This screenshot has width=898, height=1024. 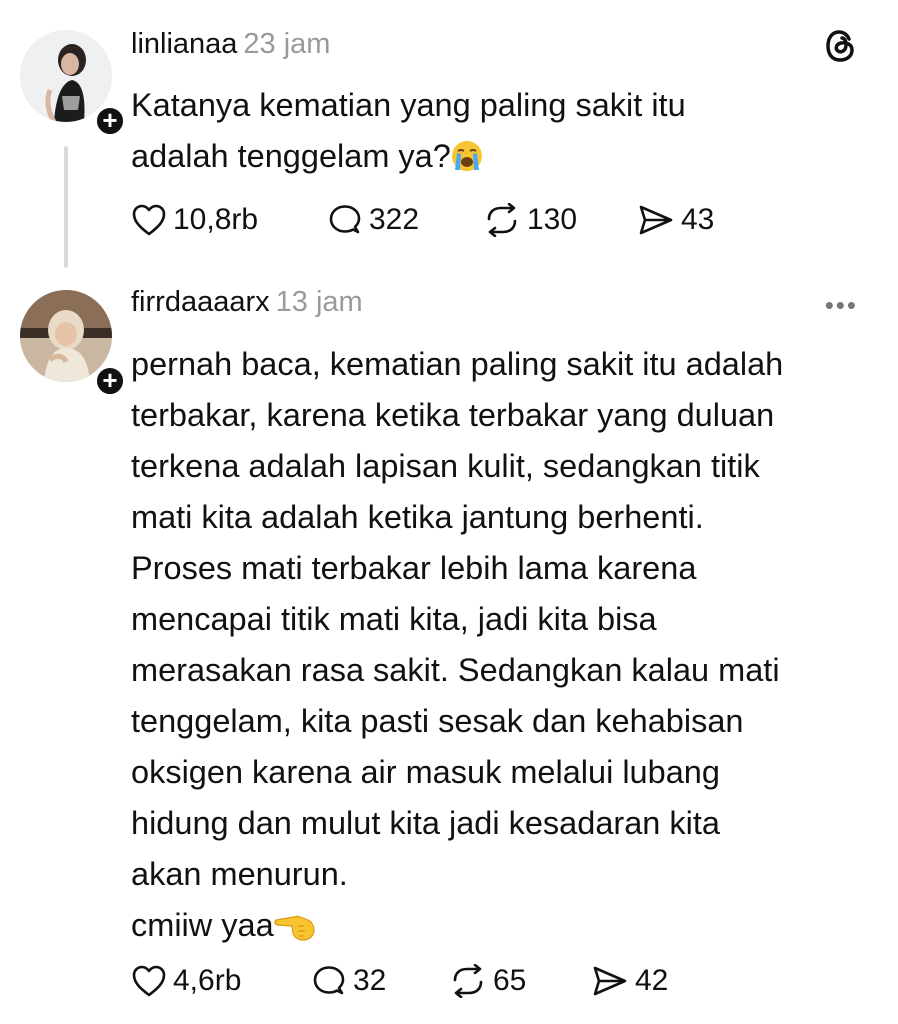 I want to click on like-button: 4,6rb, so click(x=186, y=981).